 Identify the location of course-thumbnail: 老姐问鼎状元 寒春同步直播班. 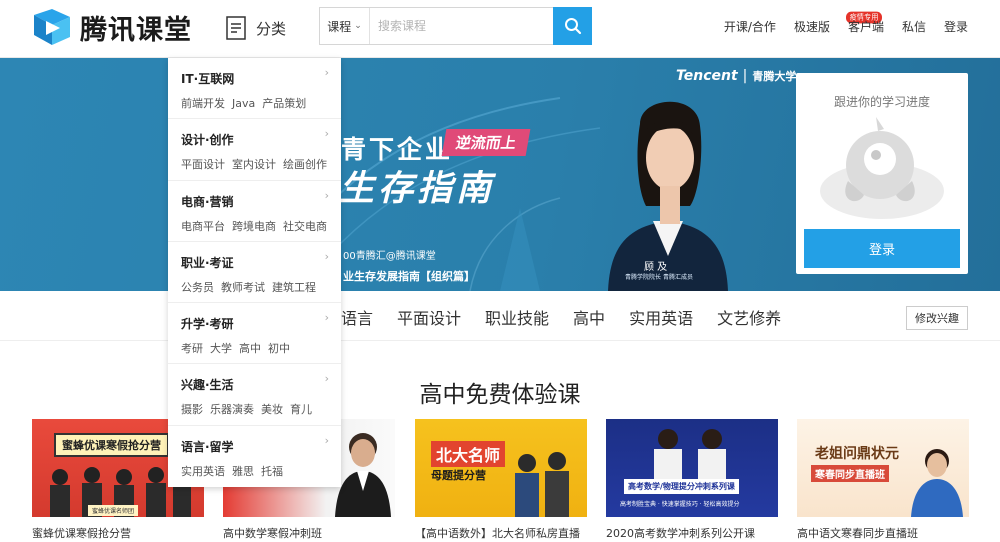
(883, 468).